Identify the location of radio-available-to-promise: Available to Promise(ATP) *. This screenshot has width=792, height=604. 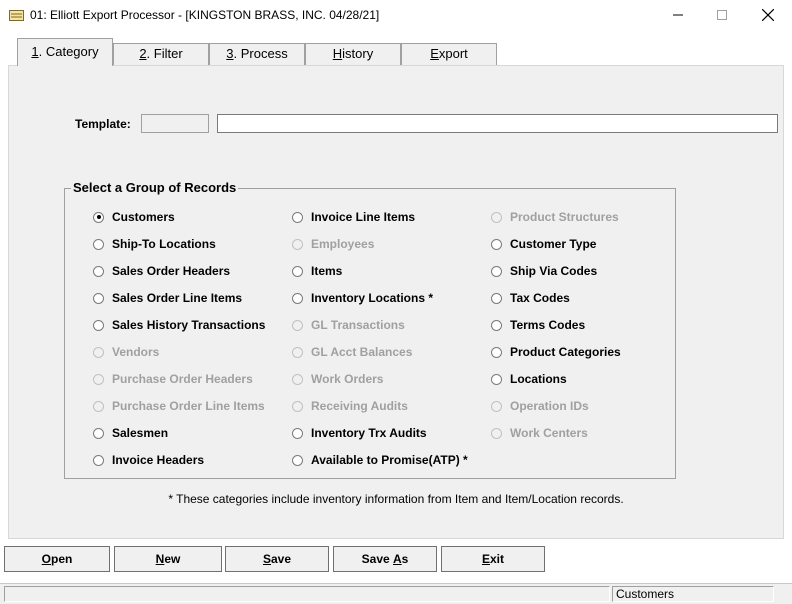
(380, 460).